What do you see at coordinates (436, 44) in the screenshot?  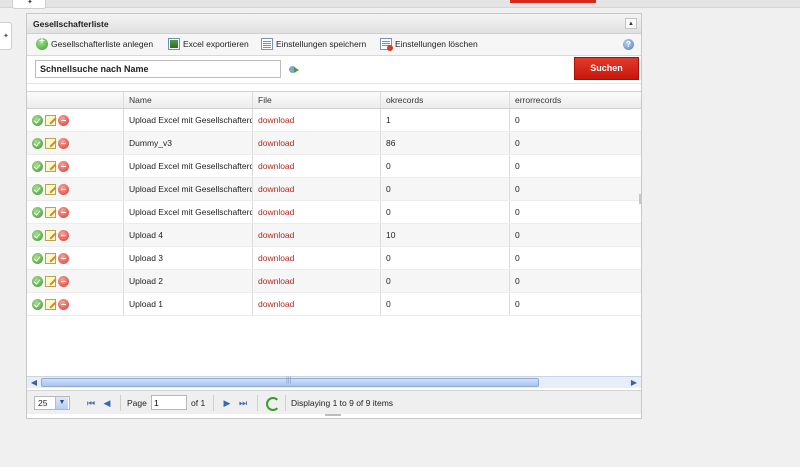 I see `delete-settings-label: Einstellungen löschen` at bounding box center [436, 44].